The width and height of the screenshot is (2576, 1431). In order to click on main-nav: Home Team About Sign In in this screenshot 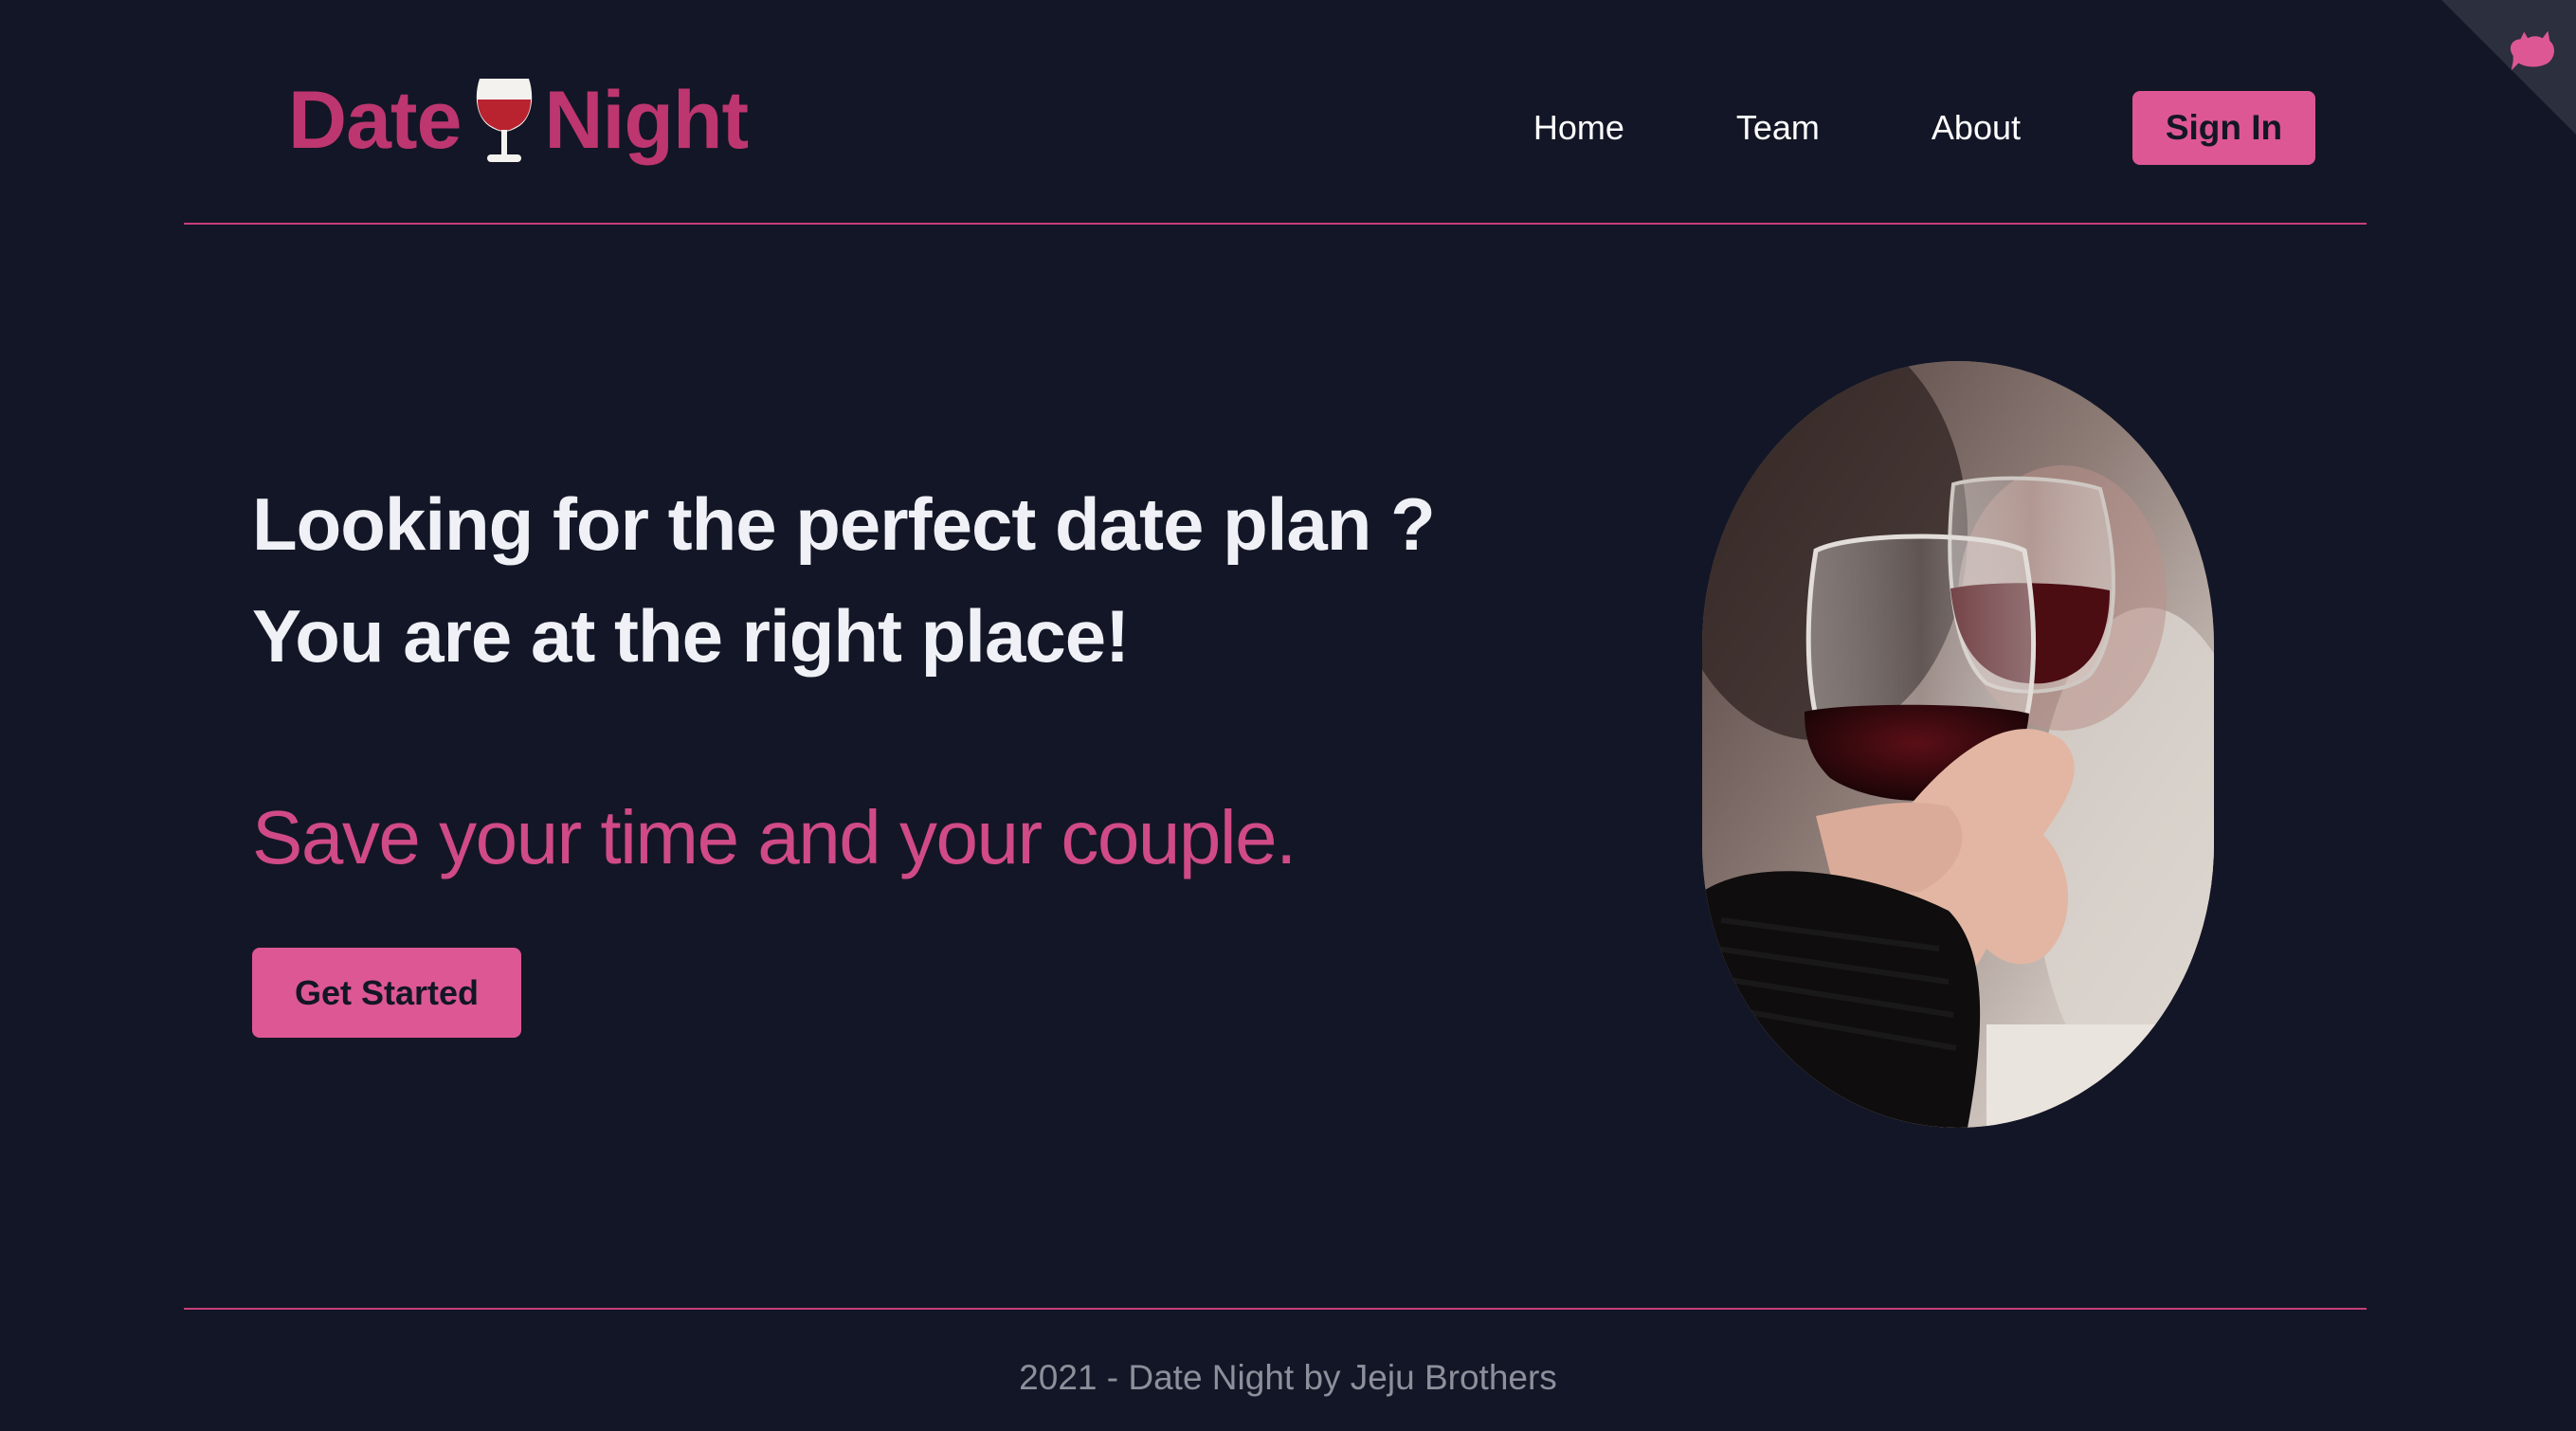, I will do `click(1924, 128)`.